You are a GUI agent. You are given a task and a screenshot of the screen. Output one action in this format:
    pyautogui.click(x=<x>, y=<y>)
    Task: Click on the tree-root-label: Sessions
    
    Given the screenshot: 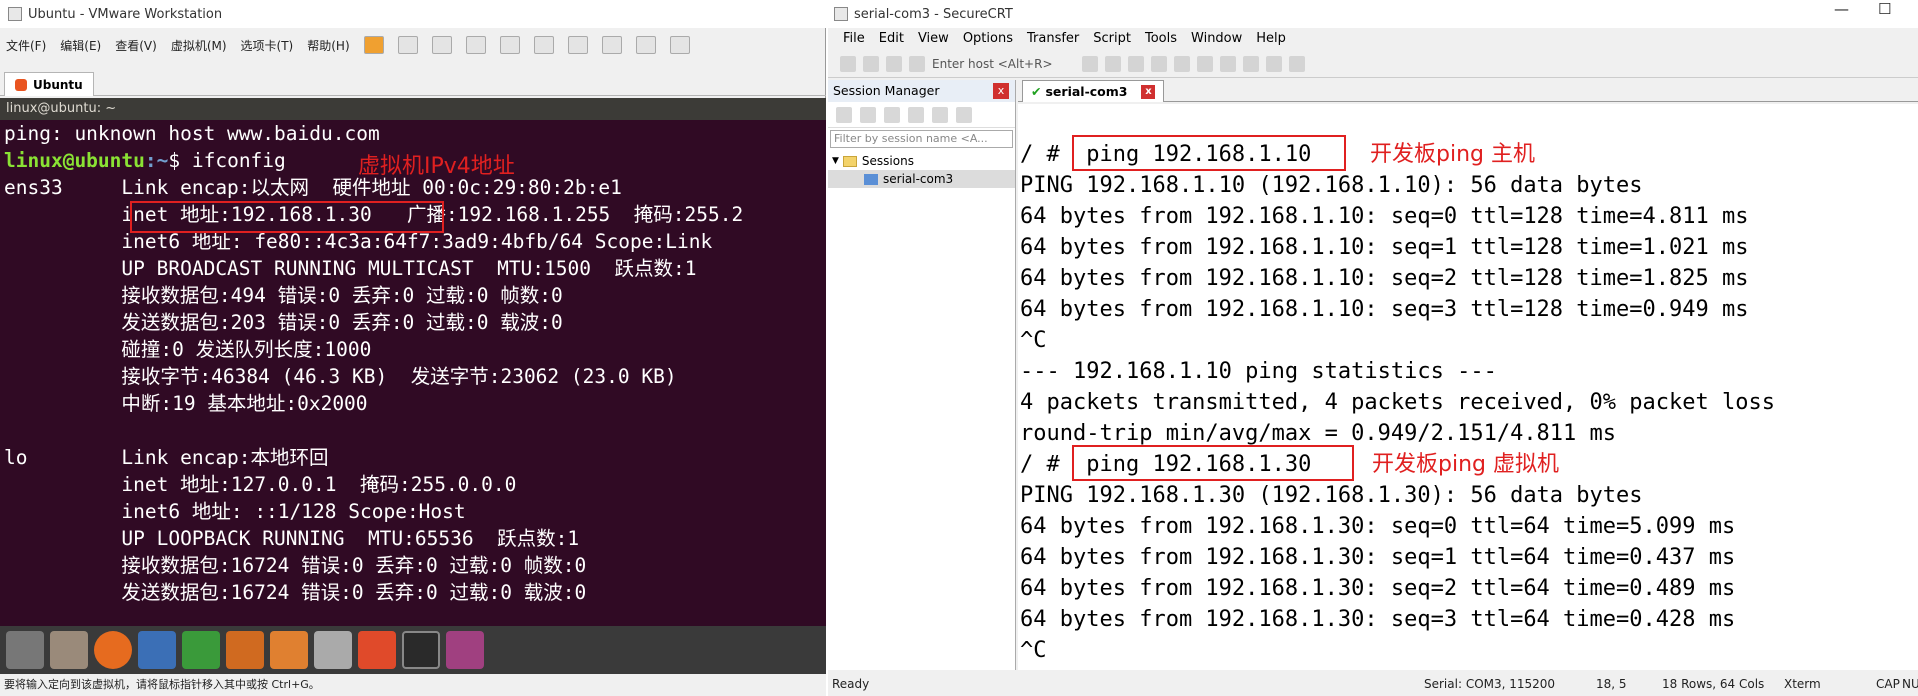 What is the action you would take?
    pyautogui.click(x=887, y=161)
    